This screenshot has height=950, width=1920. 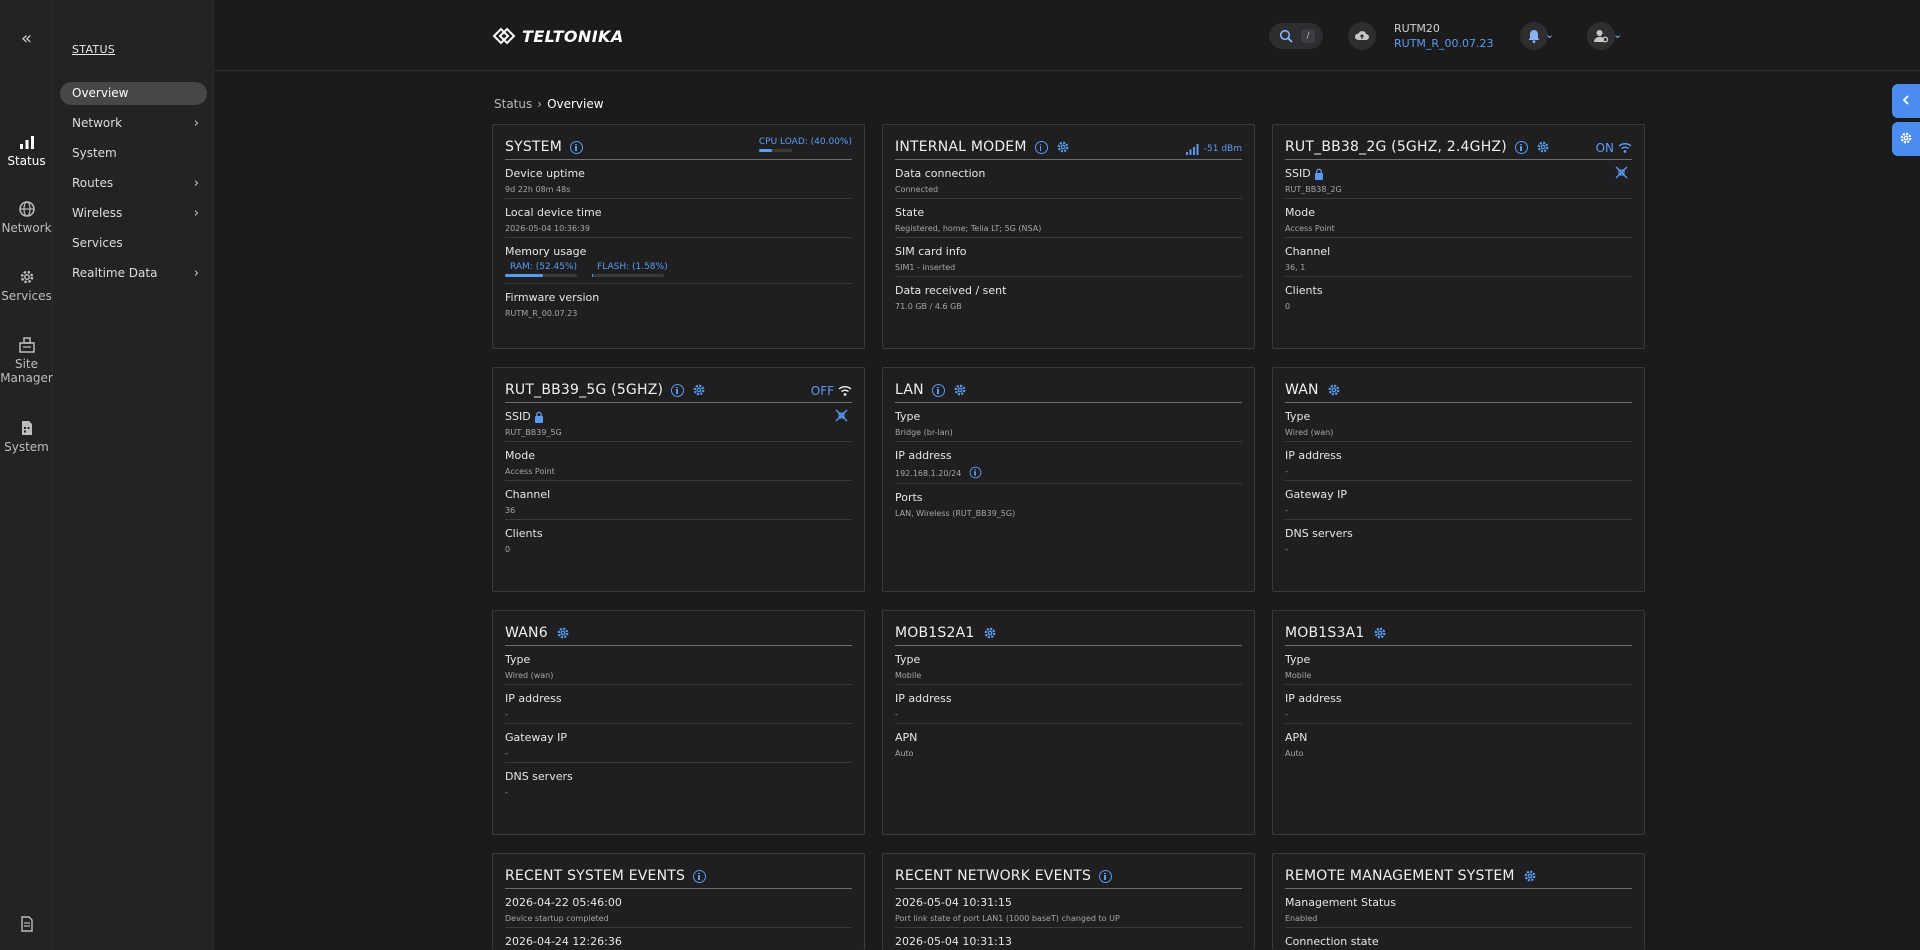 What do you see at coordinates (539, 776) in the screenshot?
I see `row-label: DNS servers` at bounding box center [539, 776].